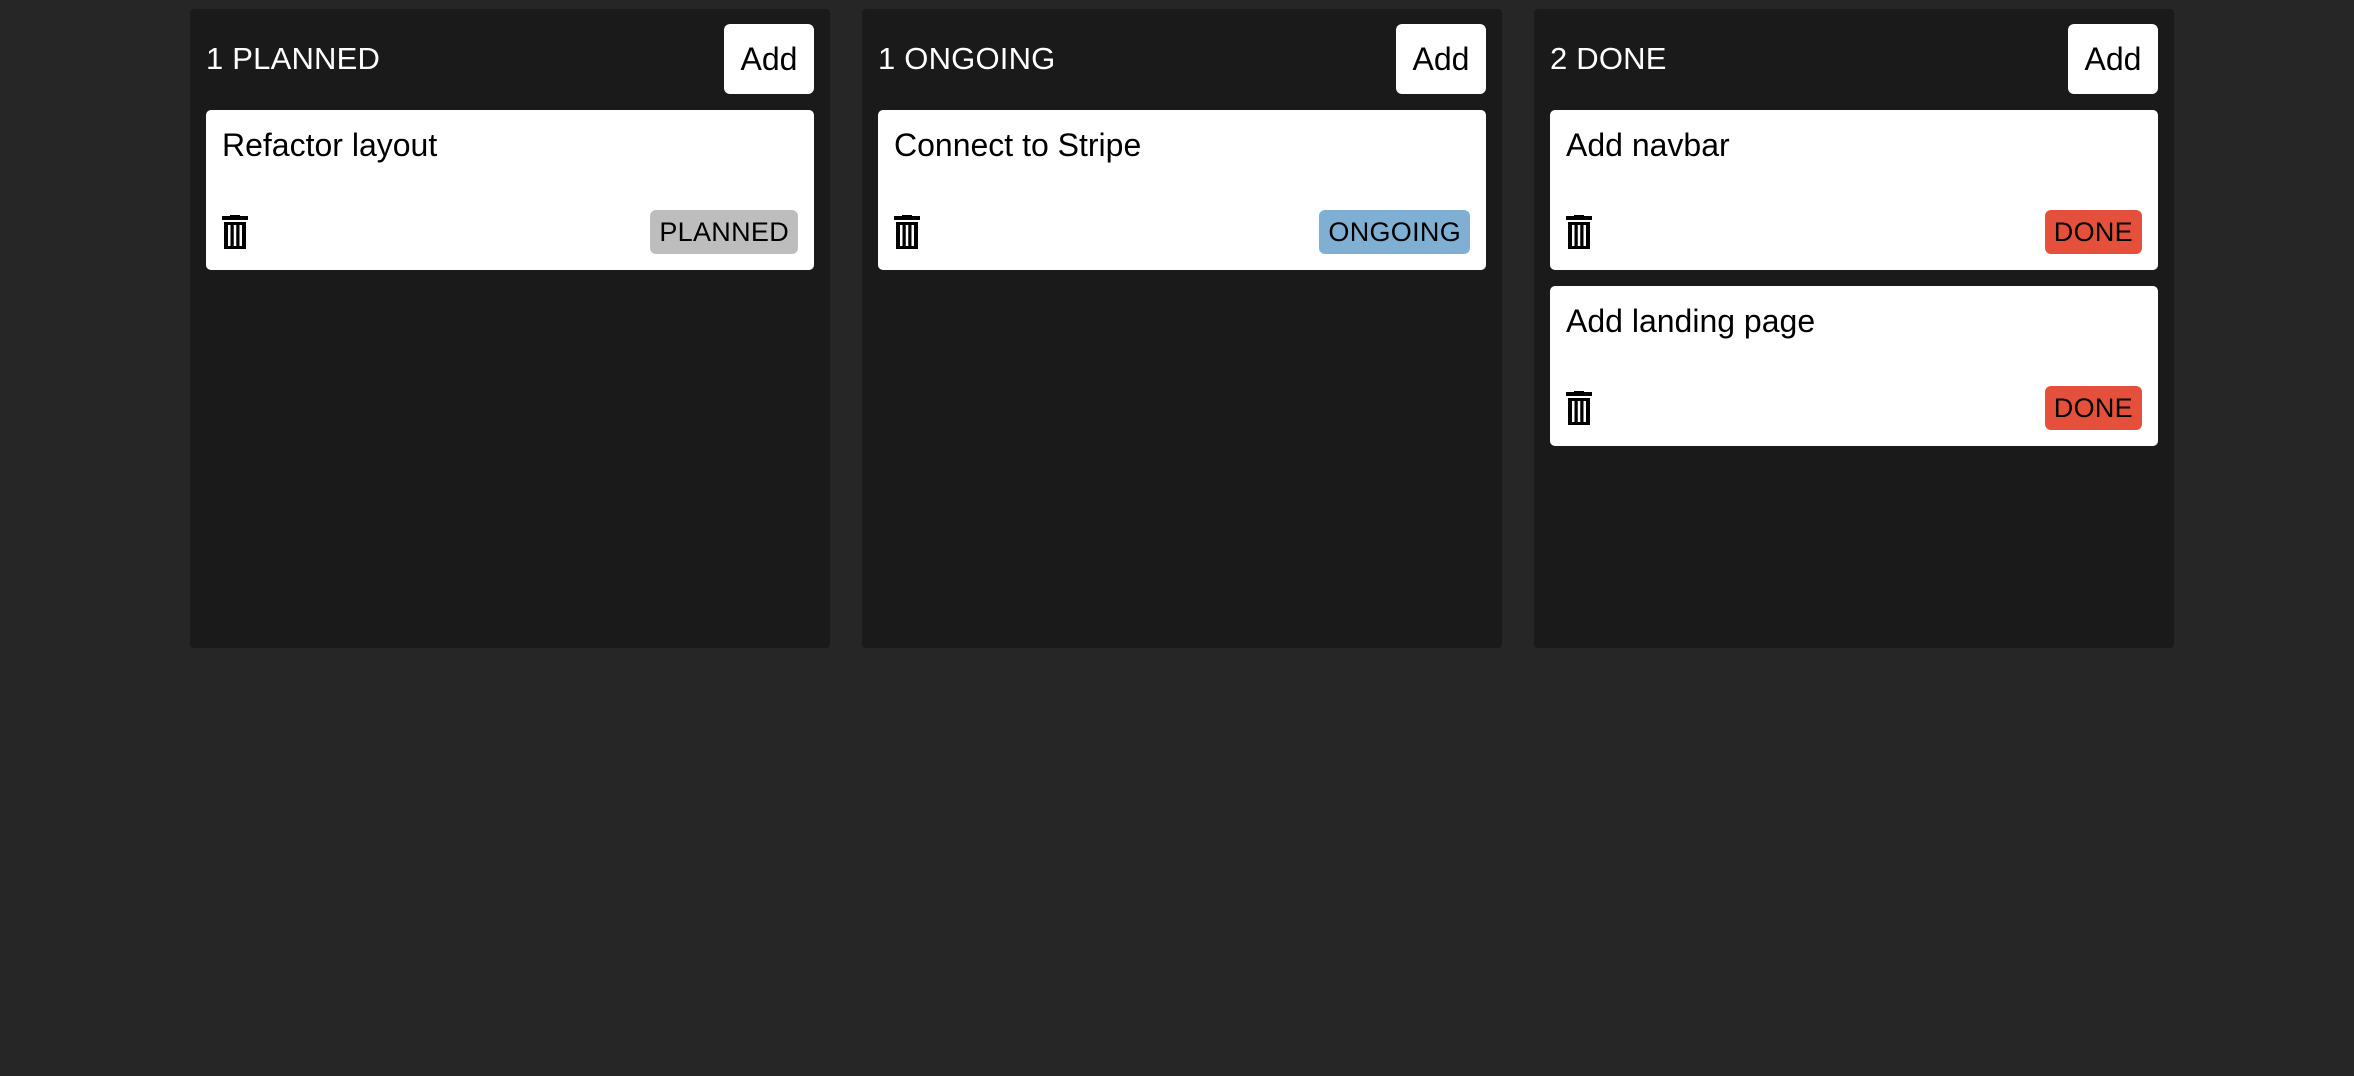  What do you see at coordinates (1394, 232) in the screenshot?
I see `status-badge: ONGOING` at bounding box center [1394, 232].